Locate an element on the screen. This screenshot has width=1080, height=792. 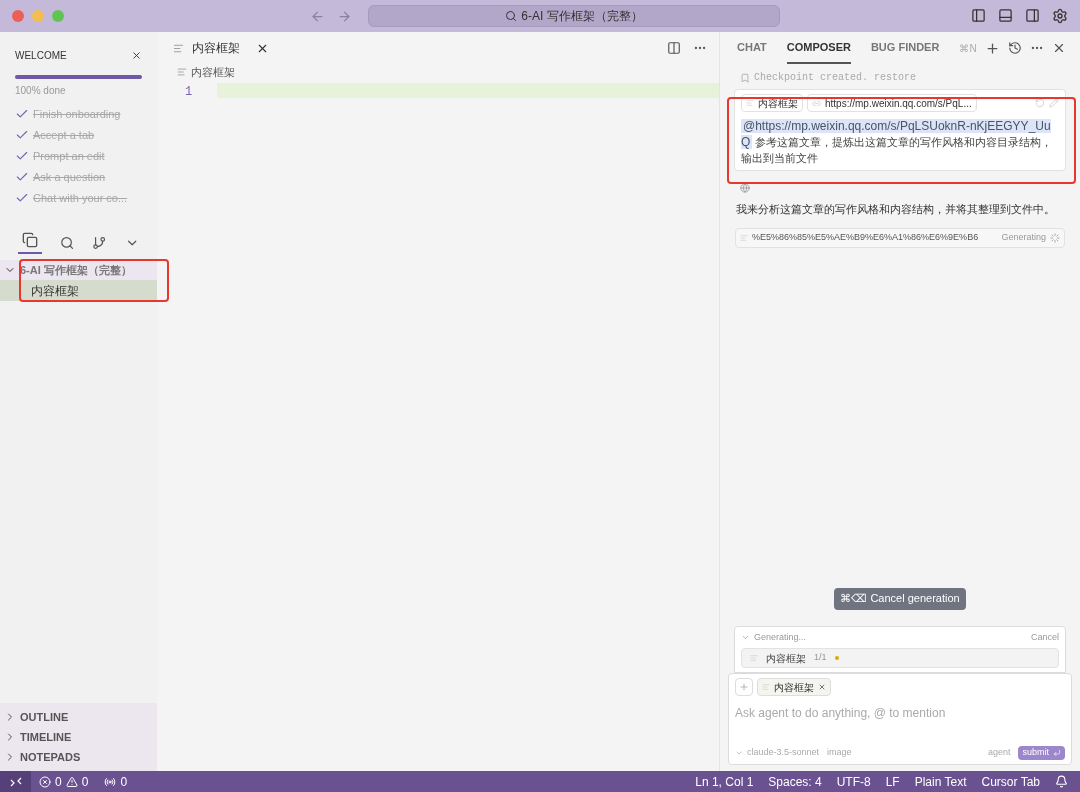
status-item: Cursor Tab is located at coordinates (1010, 781).